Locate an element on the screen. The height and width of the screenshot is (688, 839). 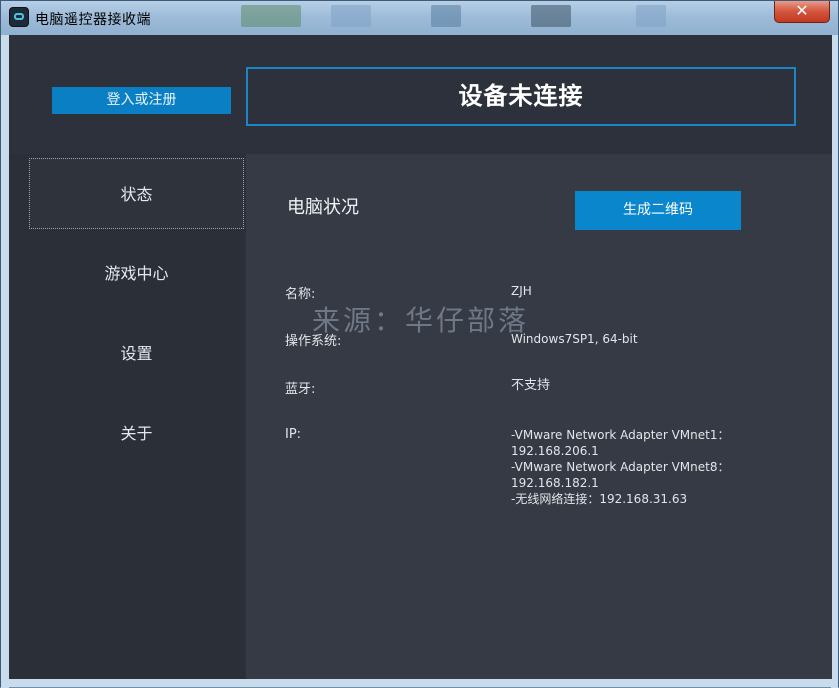
title-bar: 电脑遥控器接收端 ✕ is located at coordinates (419, 18).